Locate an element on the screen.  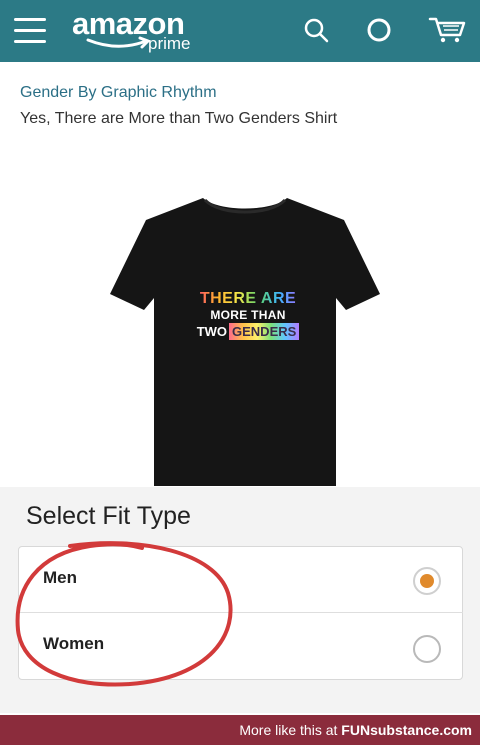
red-annotation-circle is located at coordinates (124, 614).